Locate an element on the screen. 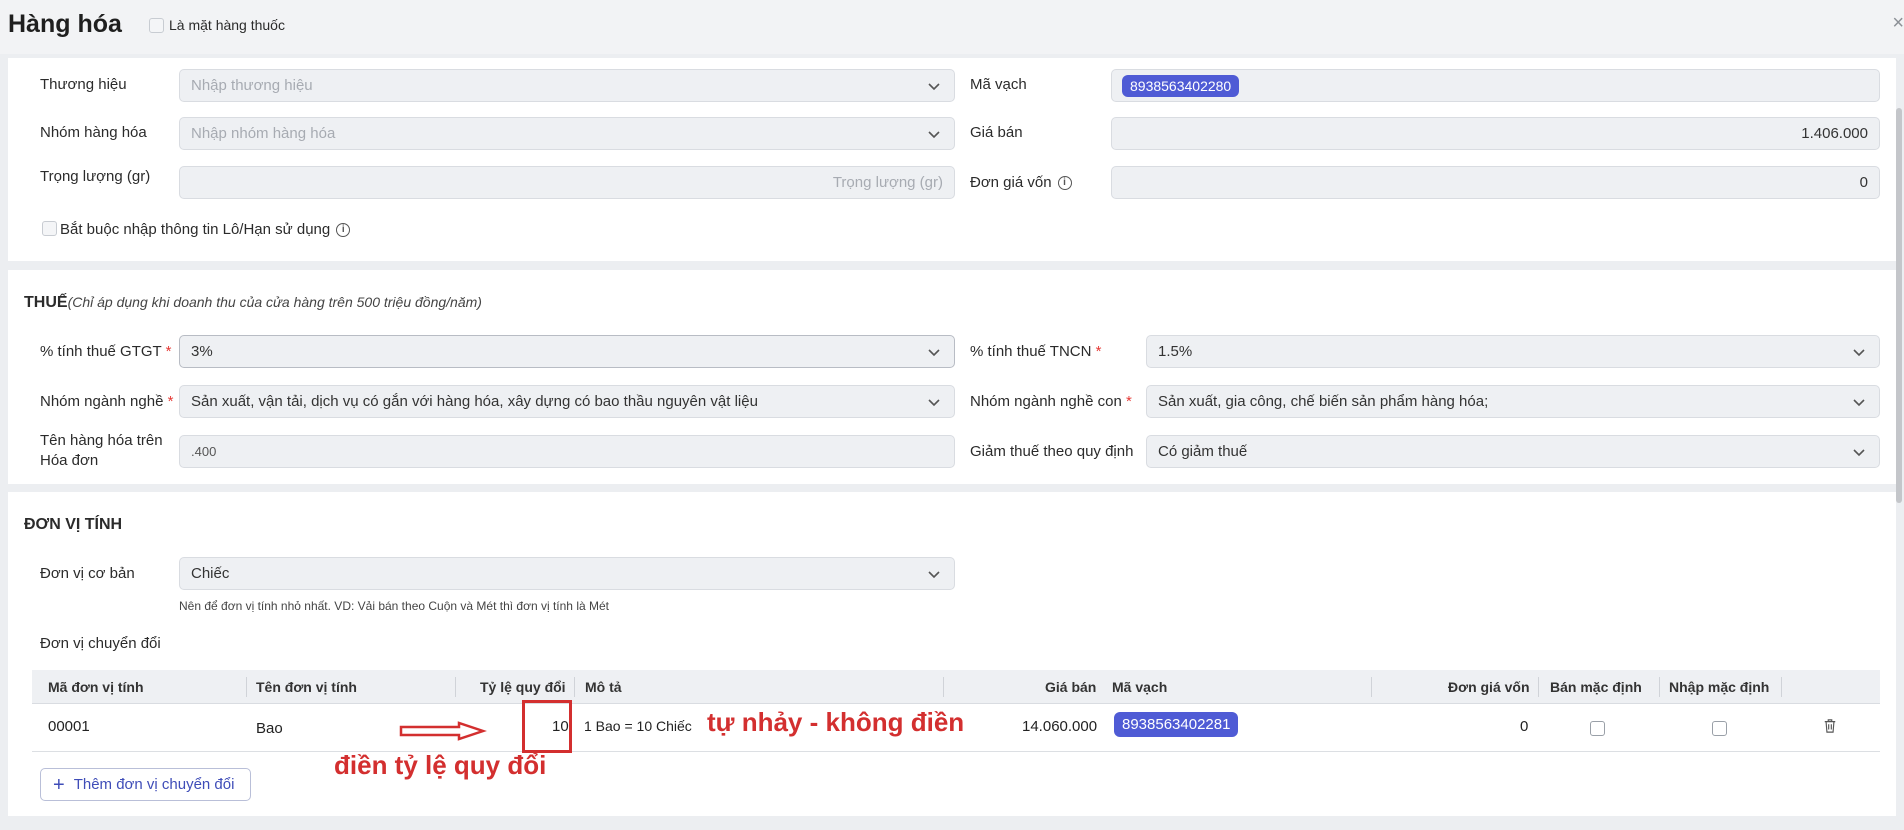  pit-select: 1.5% is located at coordinates (1513, 351).